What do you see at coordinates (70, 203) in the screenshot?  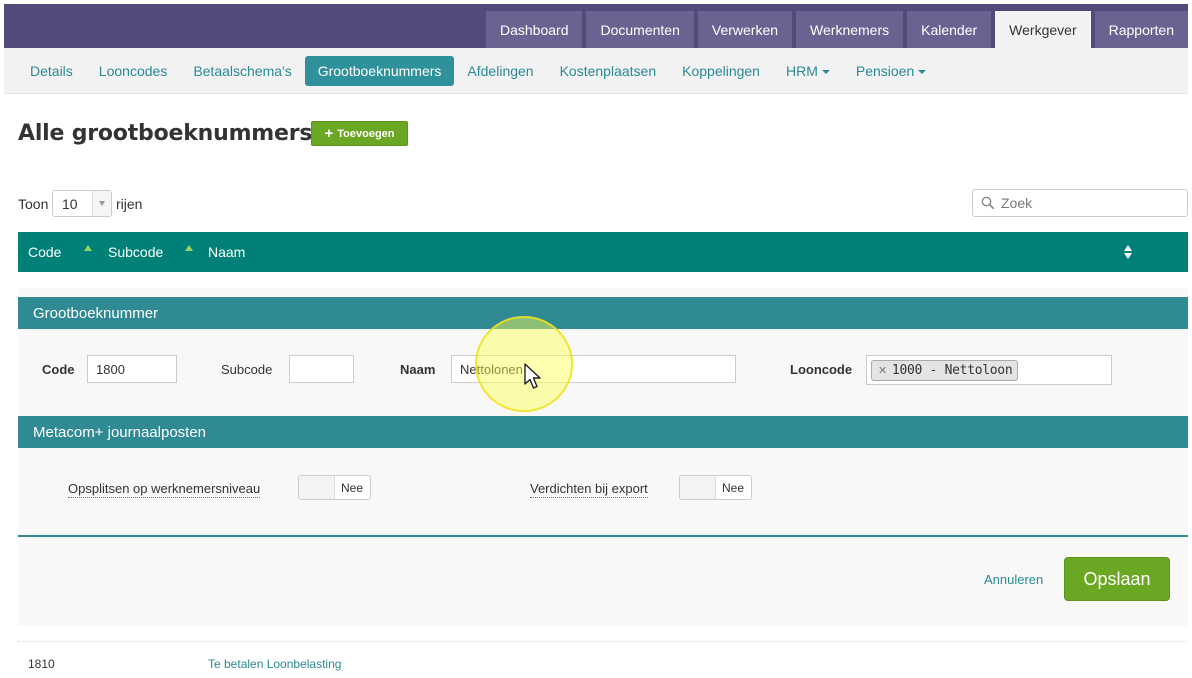 I see `page-length-value: 10` at bounding box center [70, 203].